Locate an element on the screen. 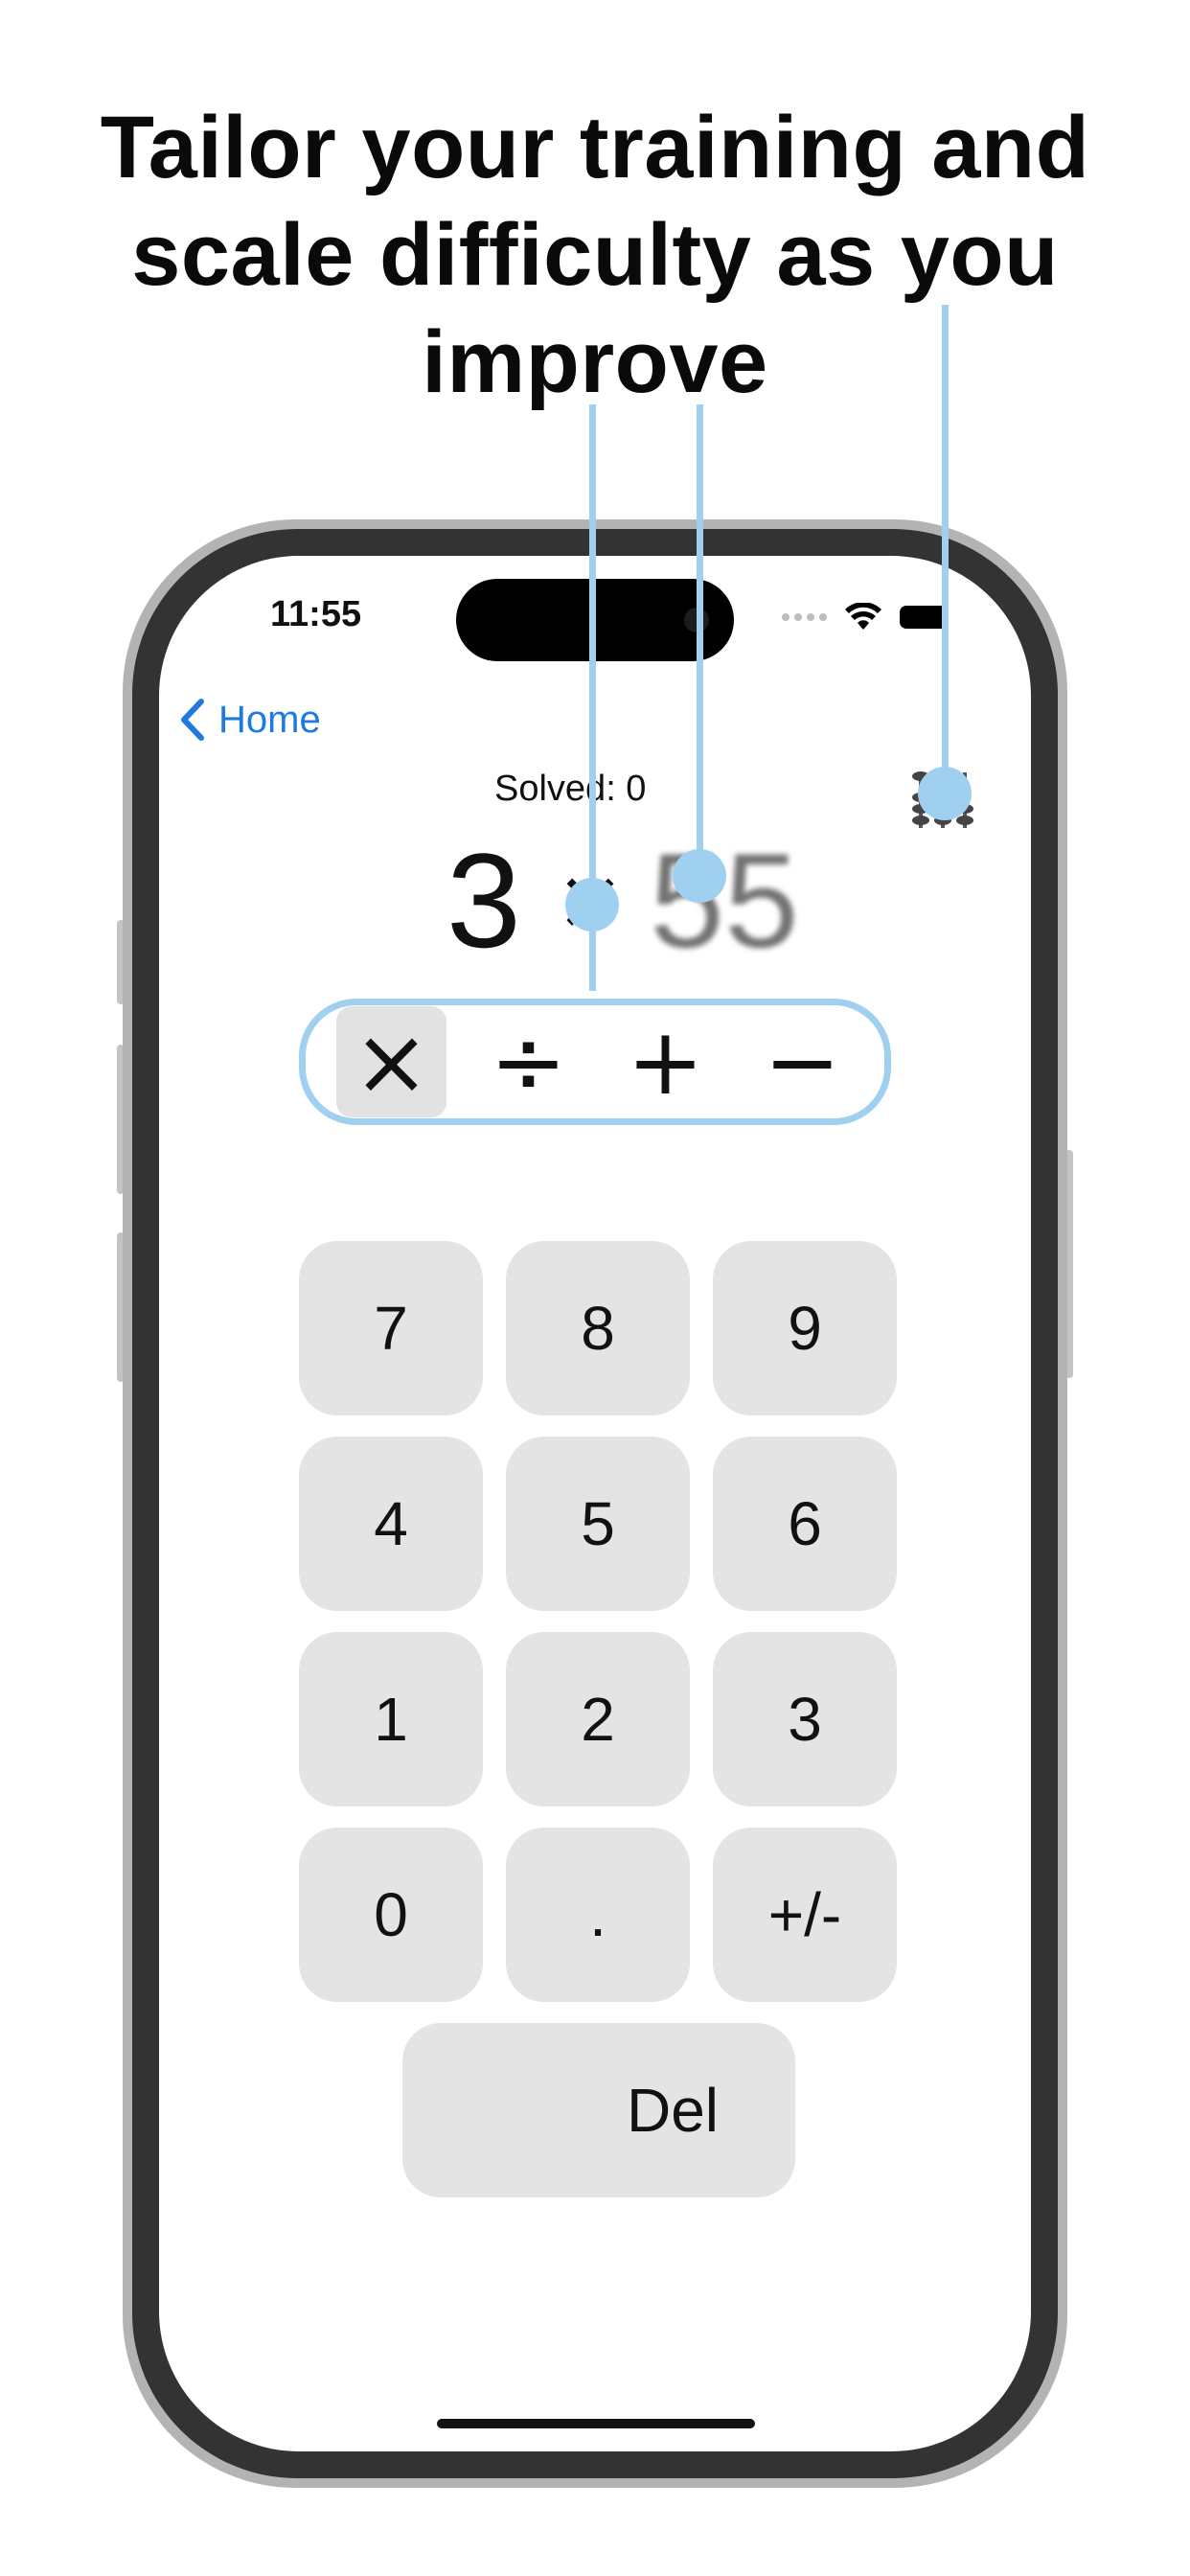 The width and height of the screenshot is (1190, 2576). problem-right-operand: 55 is located at coordinates (725, 900).